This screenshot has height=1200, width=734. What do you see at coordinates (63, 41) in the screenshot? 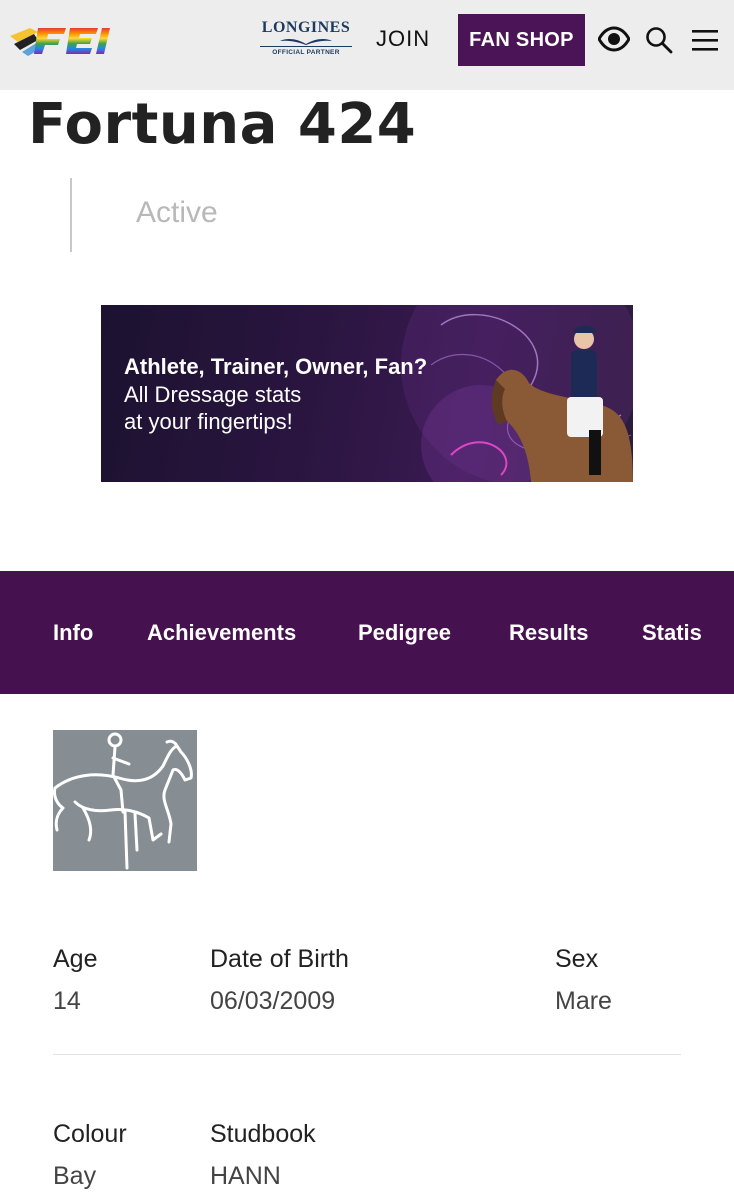
I see `fei-logo` at bounding box center [63, 41].